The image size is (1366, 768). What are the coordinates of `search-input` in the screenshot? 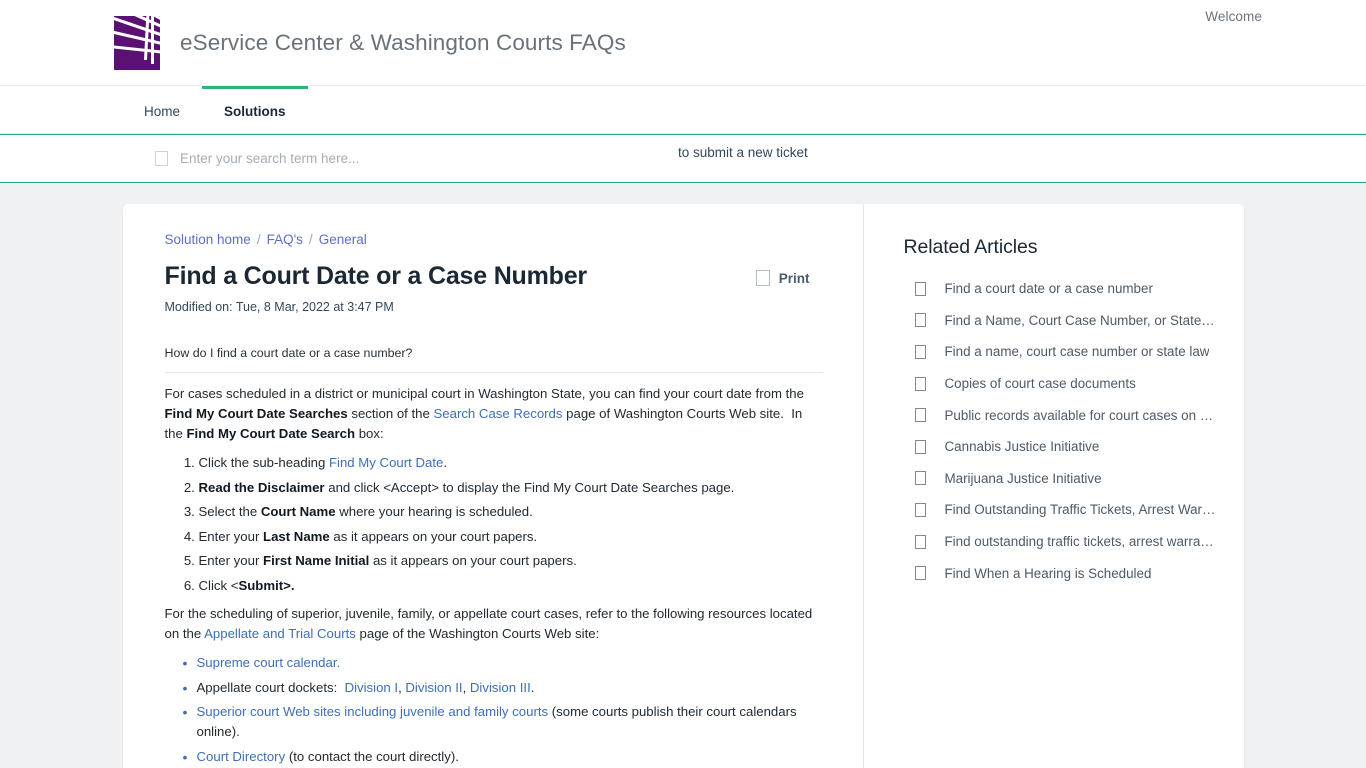 It's located at (388, 158).